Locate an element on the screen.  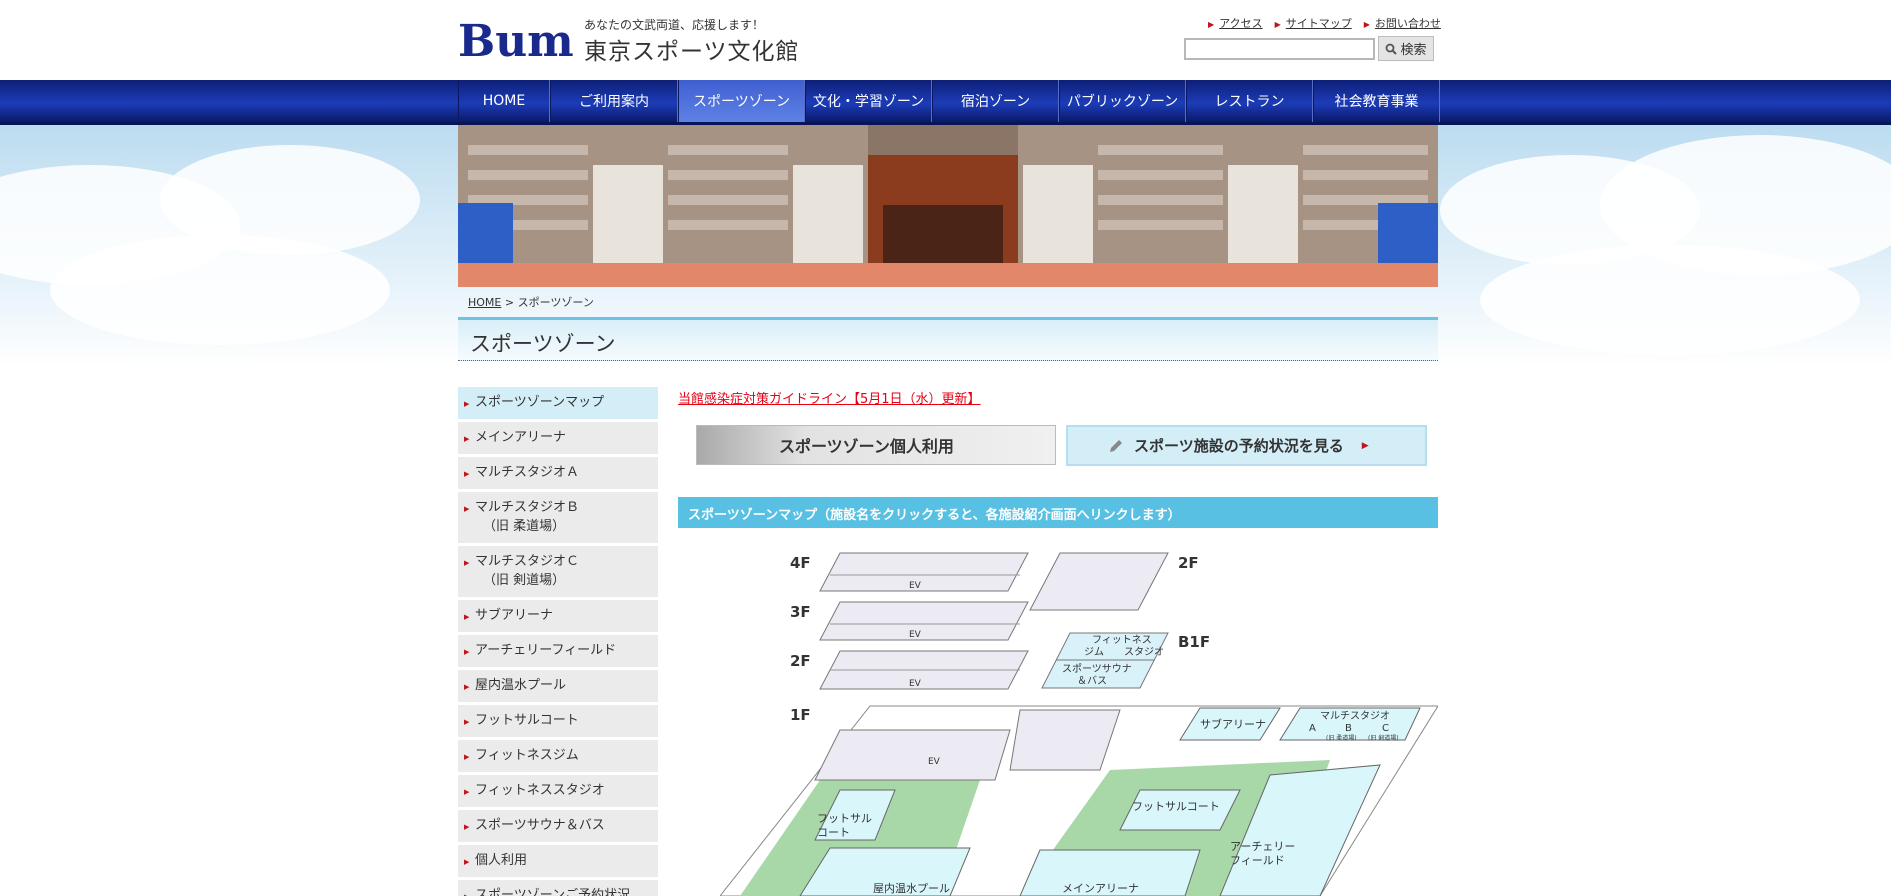
bumb-logo: BumB is located at coordinates (516, 38).